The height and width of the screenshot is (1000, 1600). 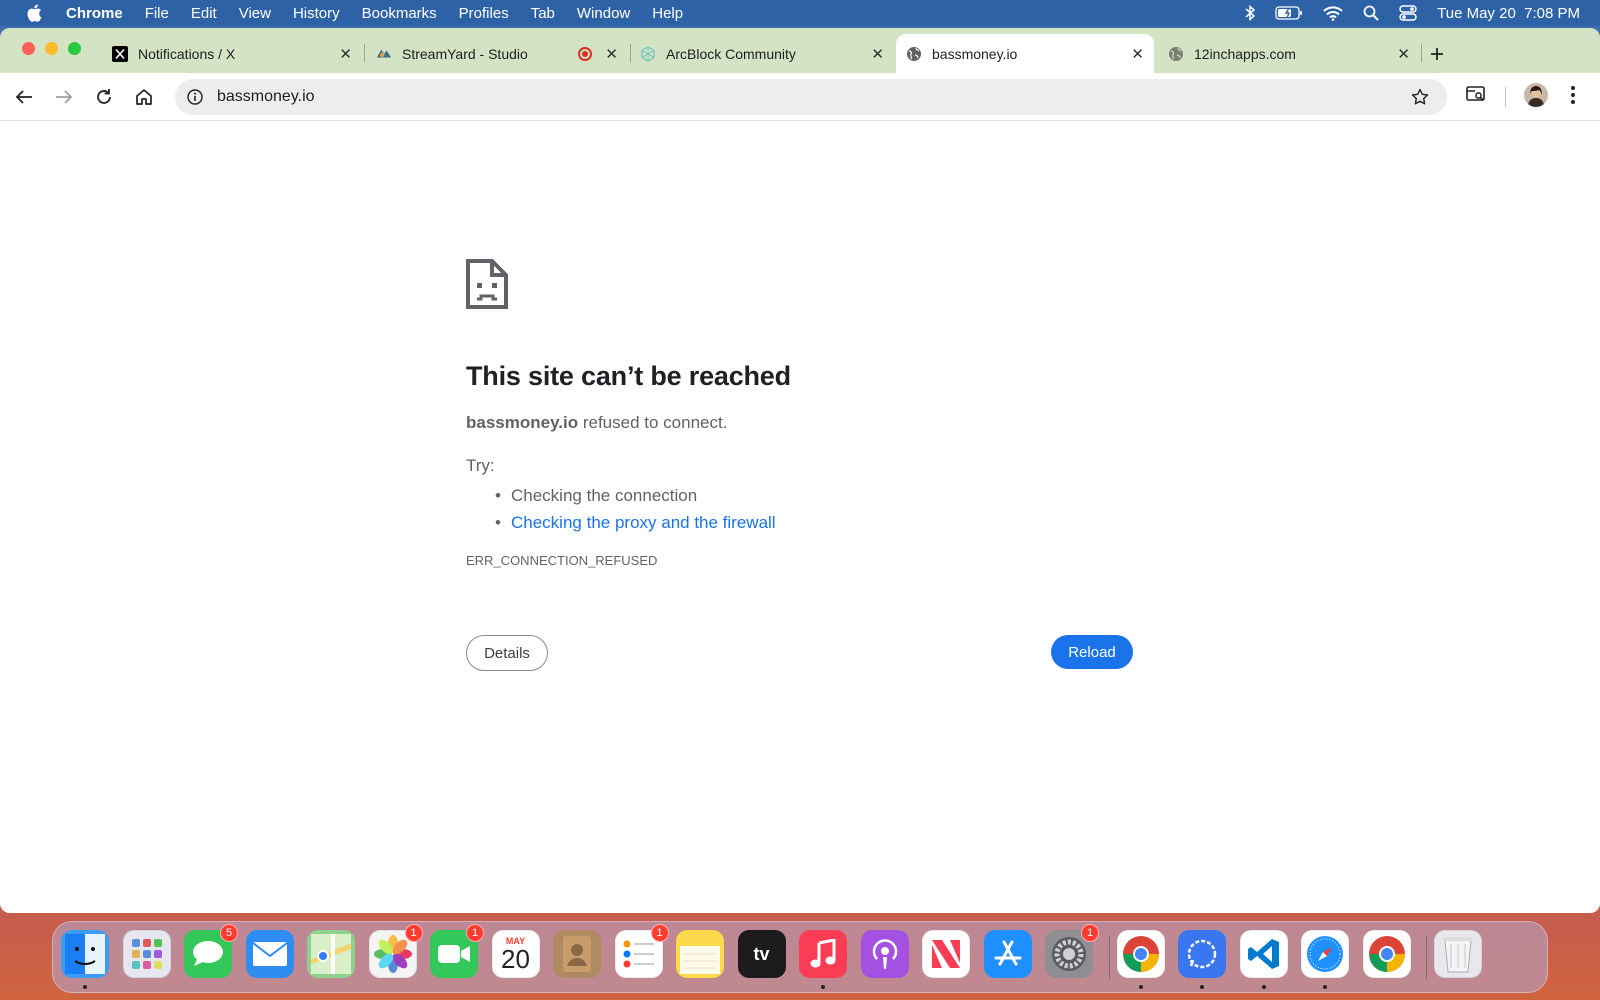 I want to click on reminders-icon: 1, so click(x=641, y=951).